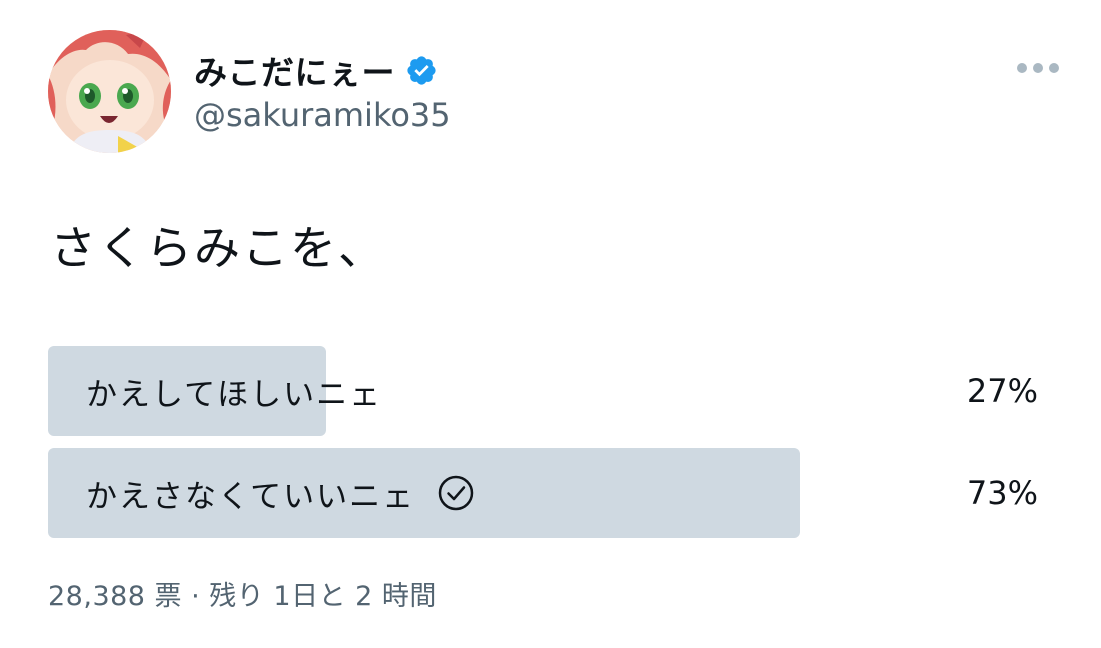 The width and height of the screenshot is (1101, 648). Describe the element at coordinates (548, 391) in the screenshot. I see `poll-option-1: かえしてほしいニェ 27%` at that location.